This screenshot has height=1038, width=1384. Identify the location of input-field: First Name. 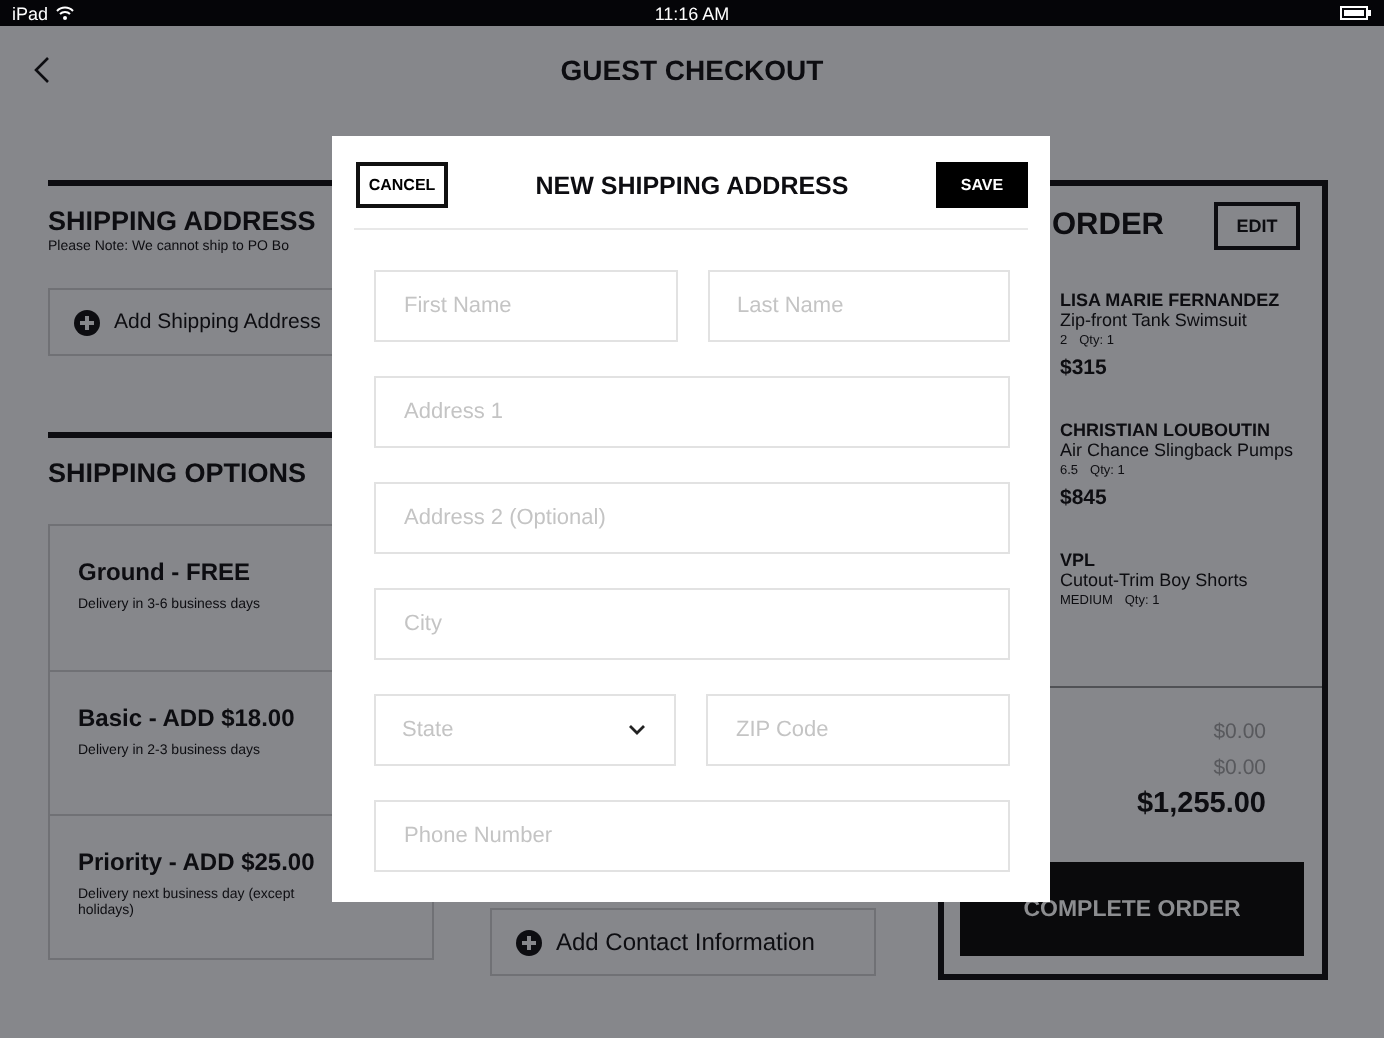
(525, 306).